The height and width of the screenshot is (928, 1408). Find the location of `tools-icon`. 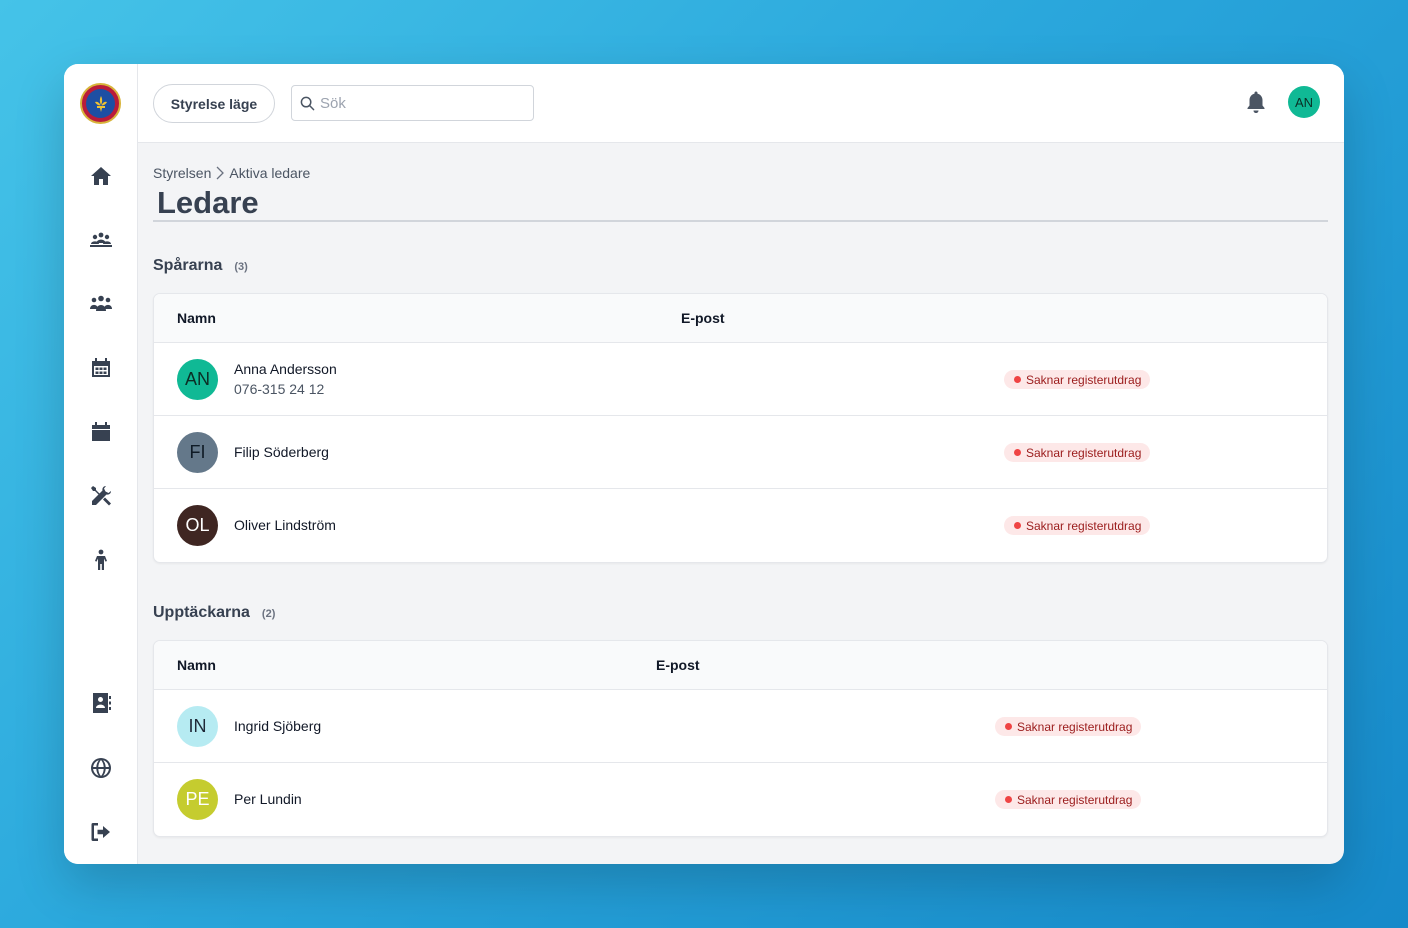

tools-icon is located at coordinates (101, 496).